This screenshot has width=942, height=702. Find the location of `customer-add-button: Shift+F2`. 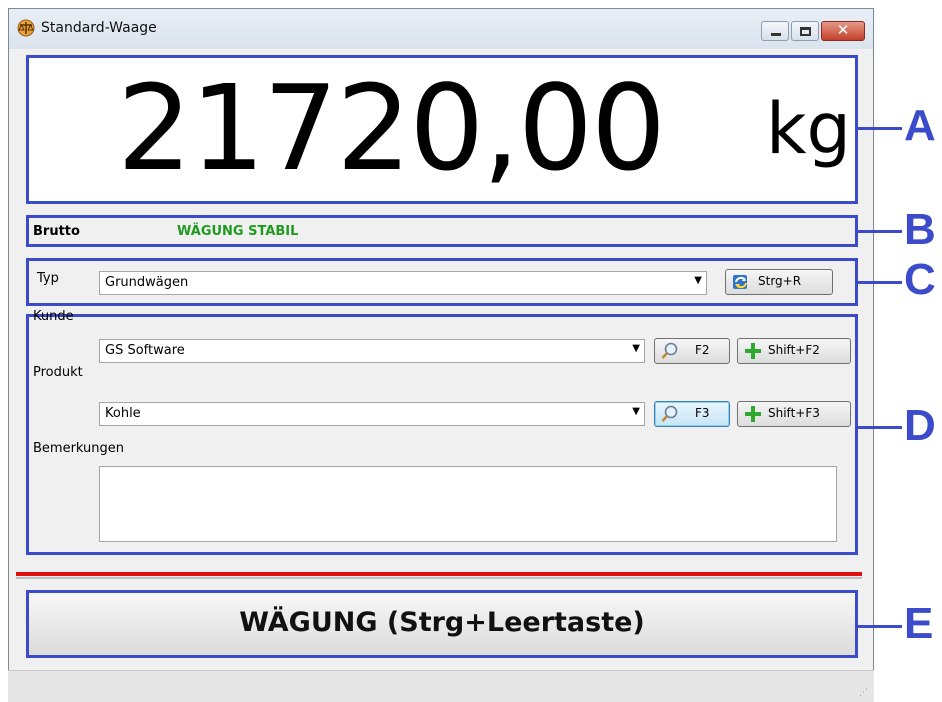

customer-add-button: Shift+F2 is located at coordinates (794, 351).